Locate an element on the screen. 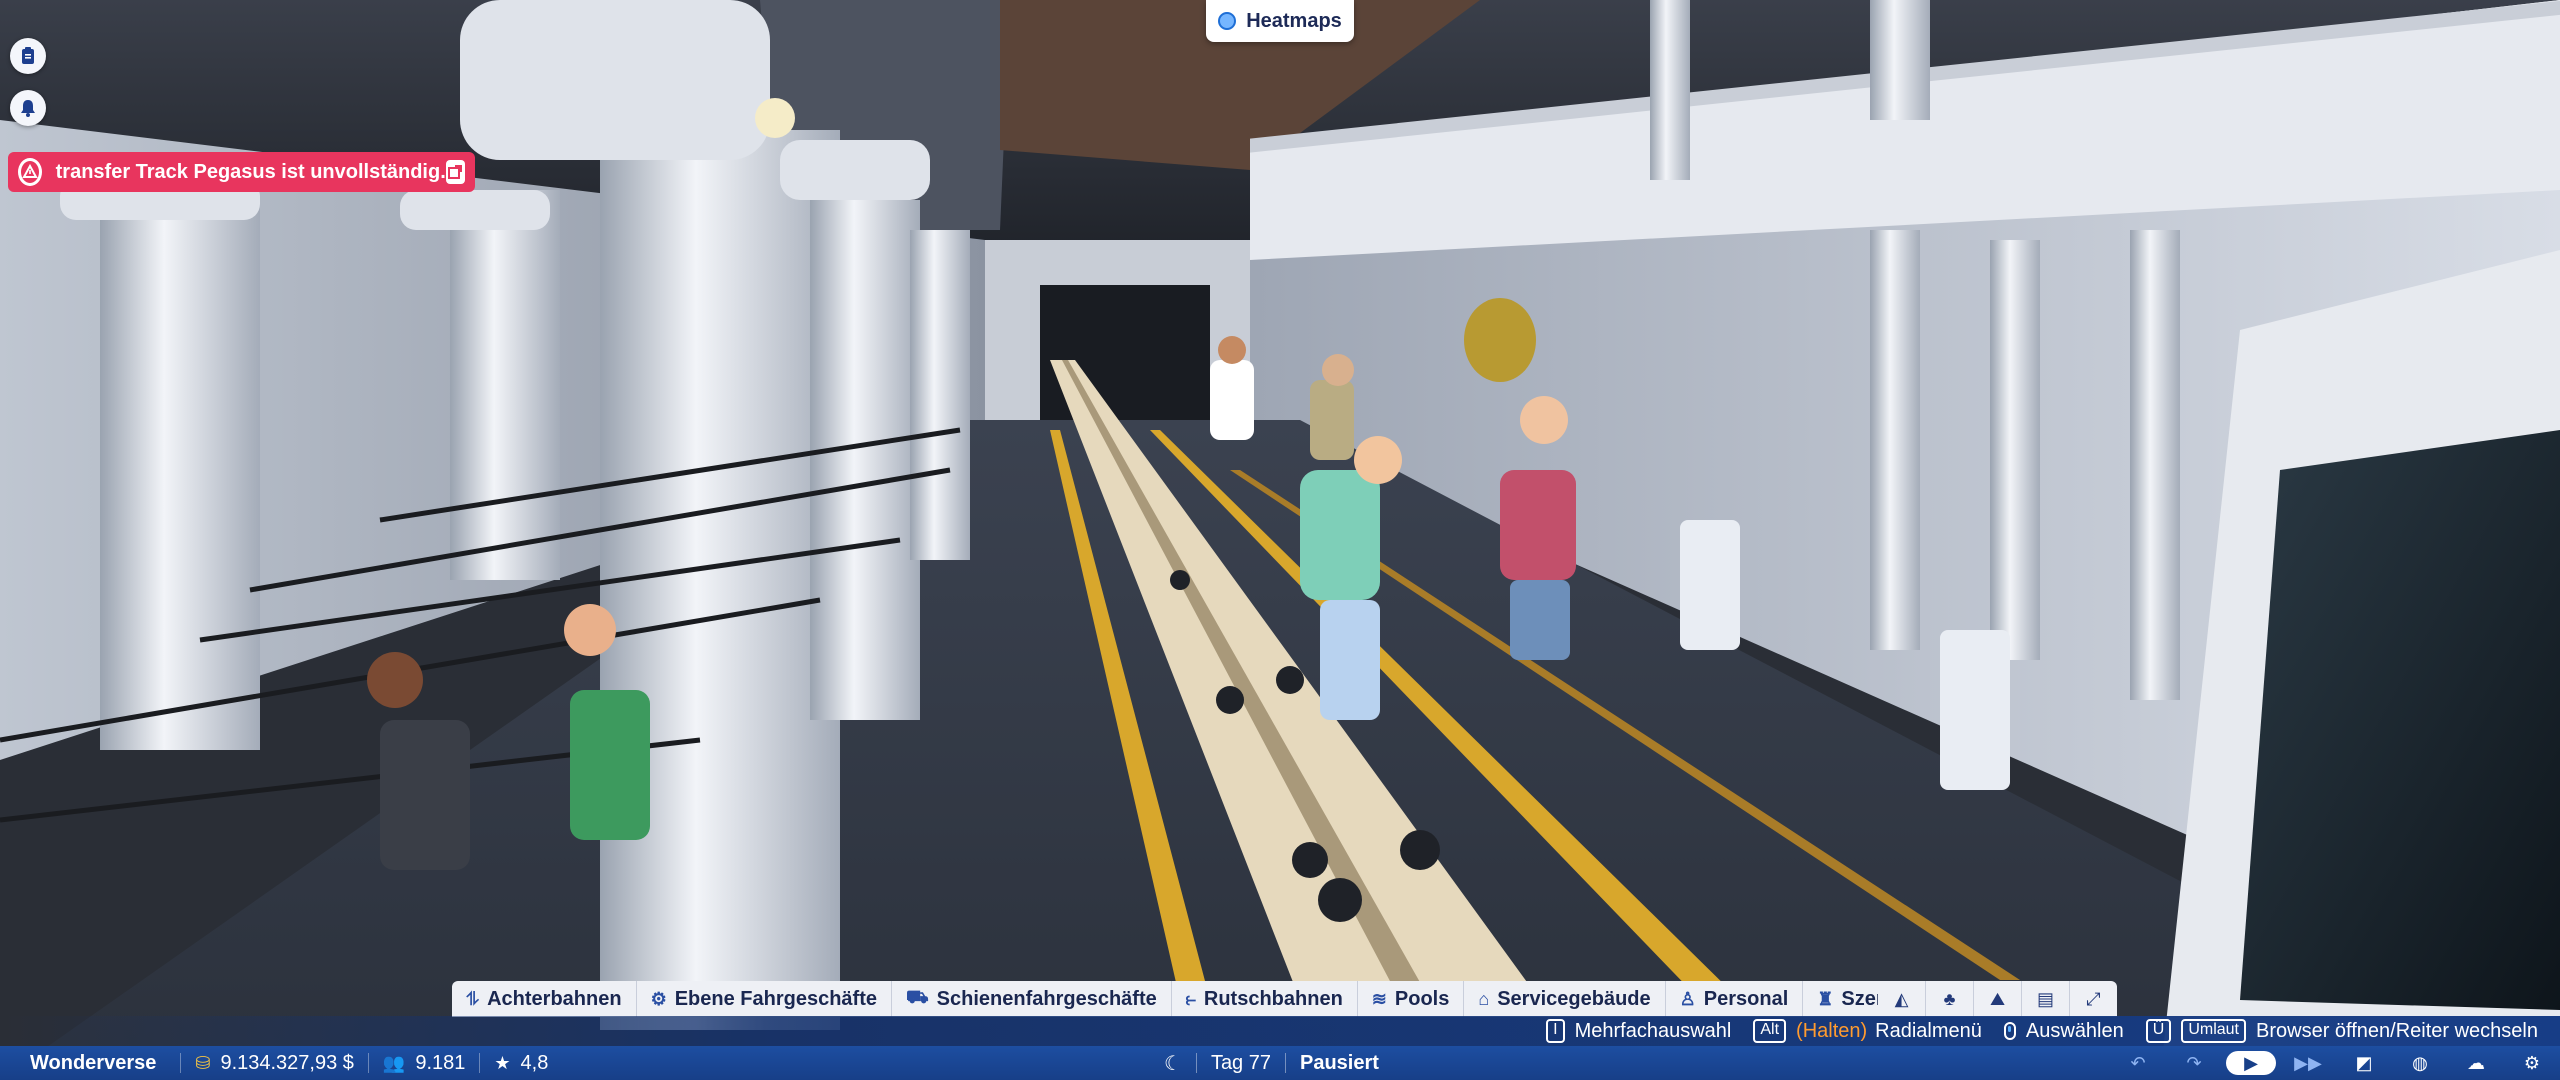 The width and height of the screenshot is (2560, 1080). heatmap-icon is located at coordinates (1227, 21).